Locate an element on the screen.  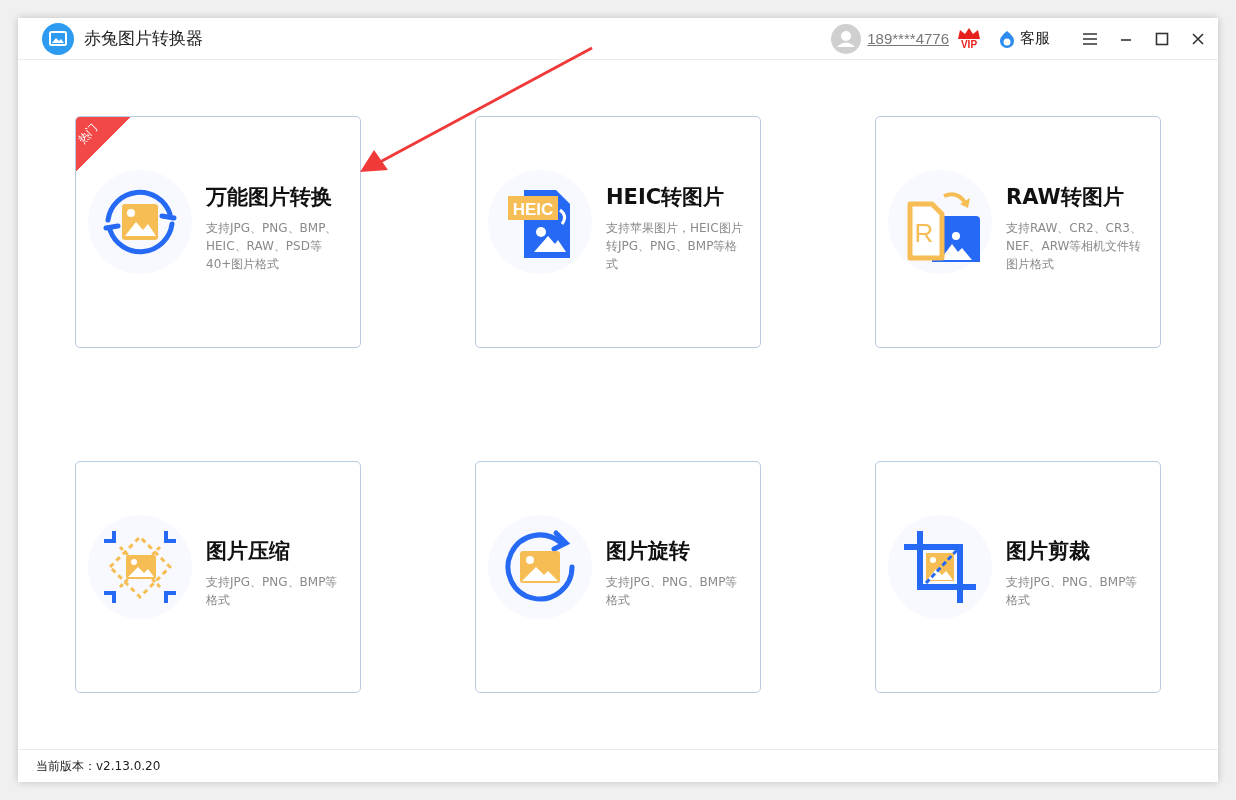
app-logo-icon is located at coordinates (58, 38).